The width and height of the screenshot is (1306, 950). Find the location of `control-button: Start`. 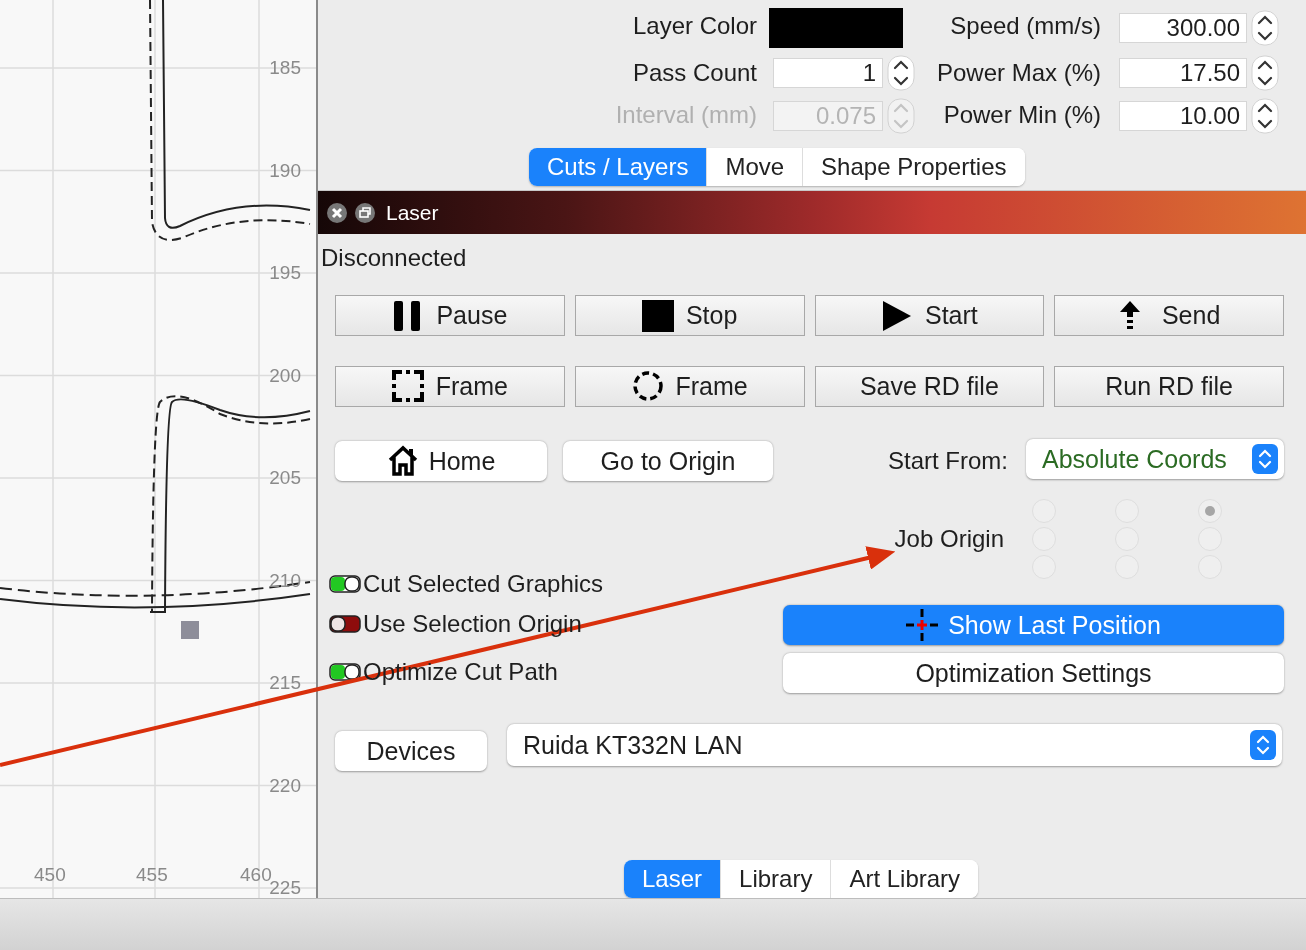

control-button: Start is located at coordinates (929, 315).